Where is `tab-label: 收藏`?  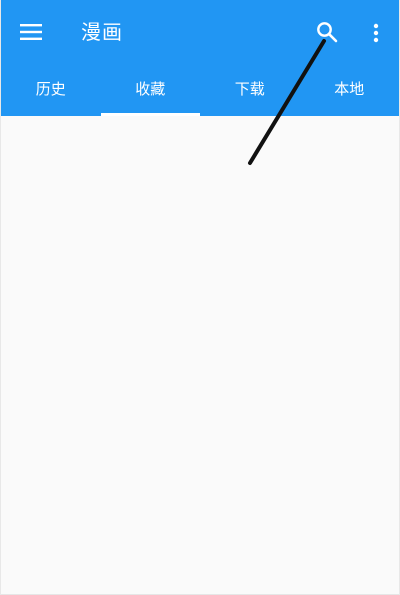 tab-label: 收藏 is located at coordinates (150, 89).